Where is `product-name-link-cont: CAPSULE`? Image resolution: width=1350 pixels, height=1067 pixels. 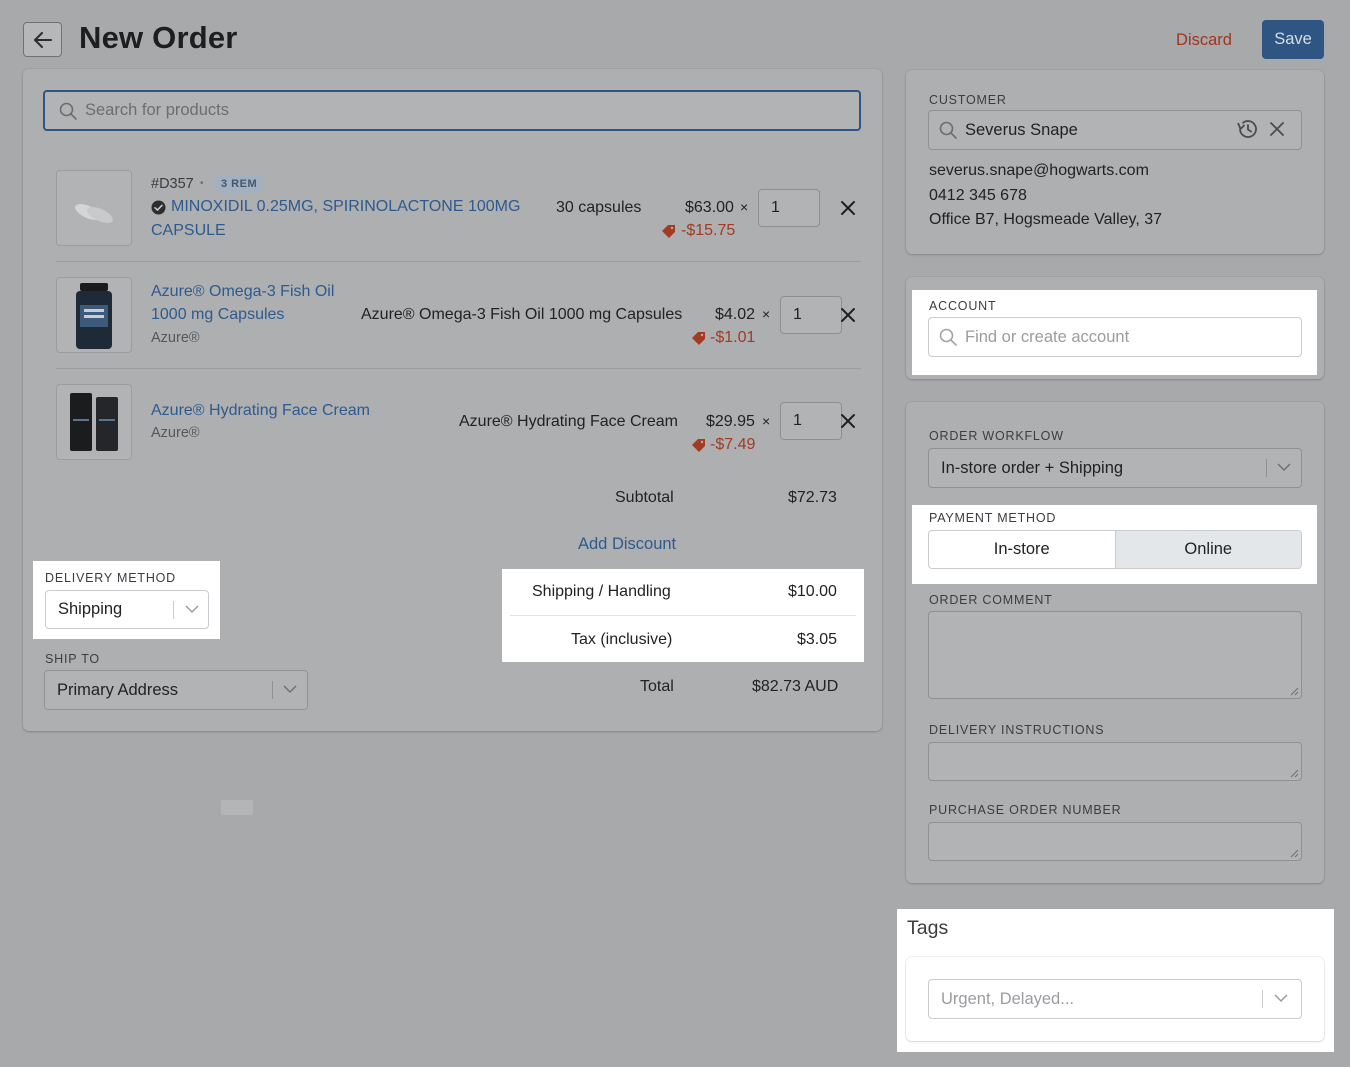 product-name-link-cont: CAPSULE is located at coordinates (188, 231).